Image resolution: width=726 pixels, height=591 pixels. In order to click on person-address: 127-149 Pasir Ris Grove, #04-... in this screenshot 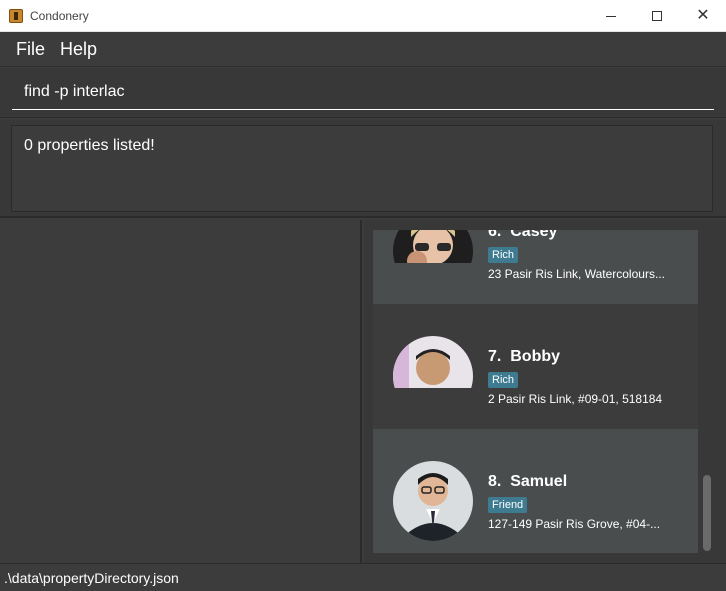, I will do `click(574, 524)`.